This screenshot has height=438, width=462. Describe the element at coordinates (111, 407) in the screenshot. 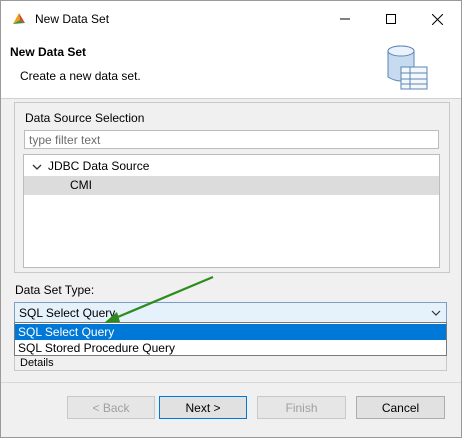

I see `back-button: < Back` at that location.